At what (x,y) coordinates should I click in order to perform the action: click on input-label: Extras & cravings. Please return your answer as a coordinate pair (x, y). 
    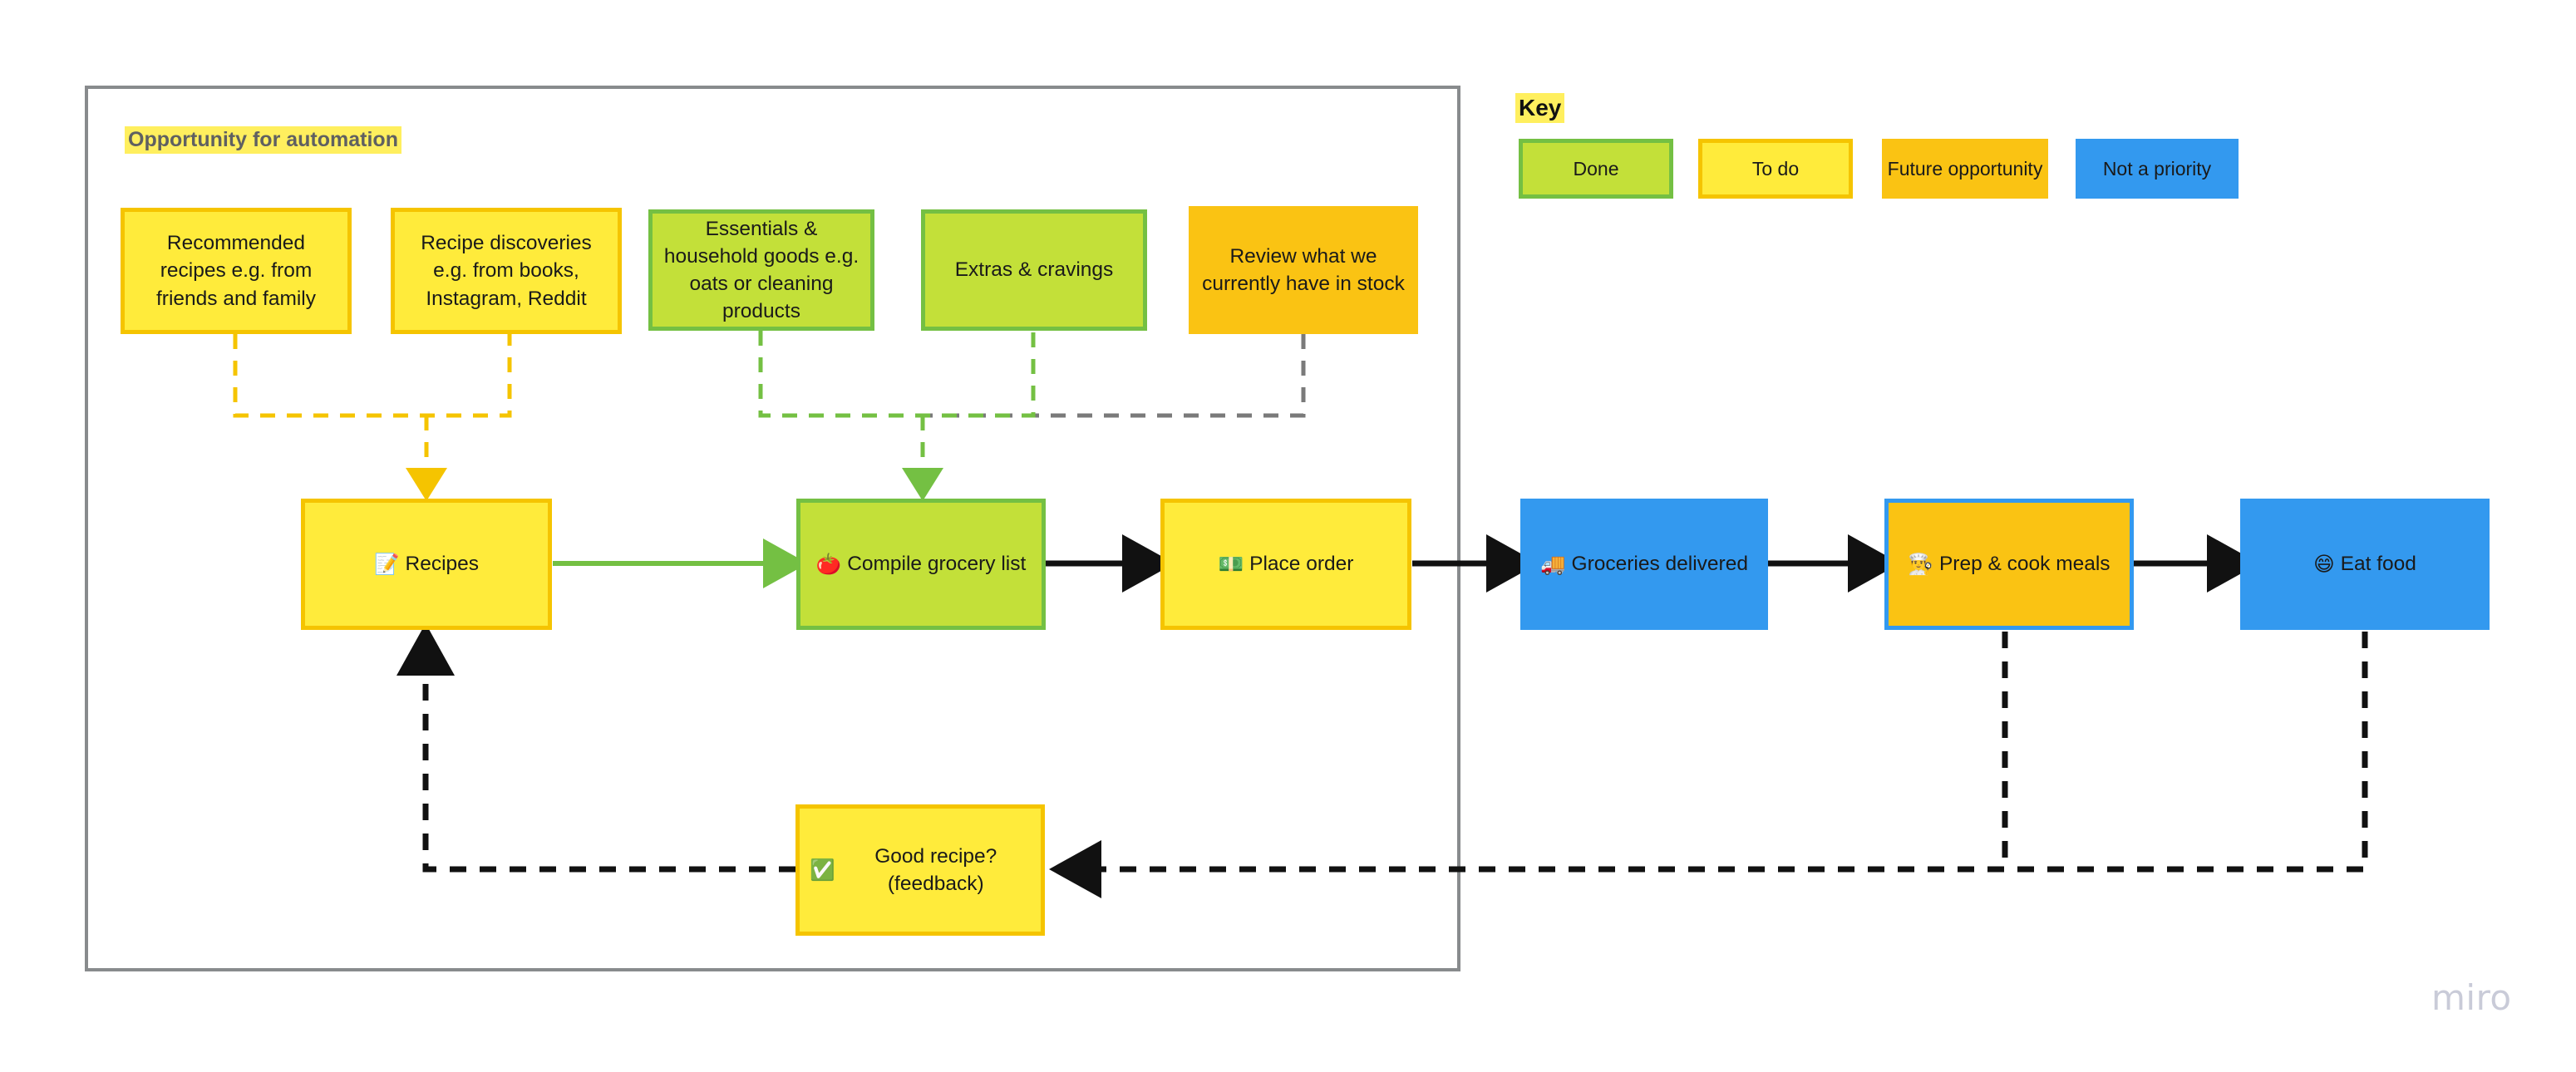
    Looking at the image, I should click on (1034, 270).